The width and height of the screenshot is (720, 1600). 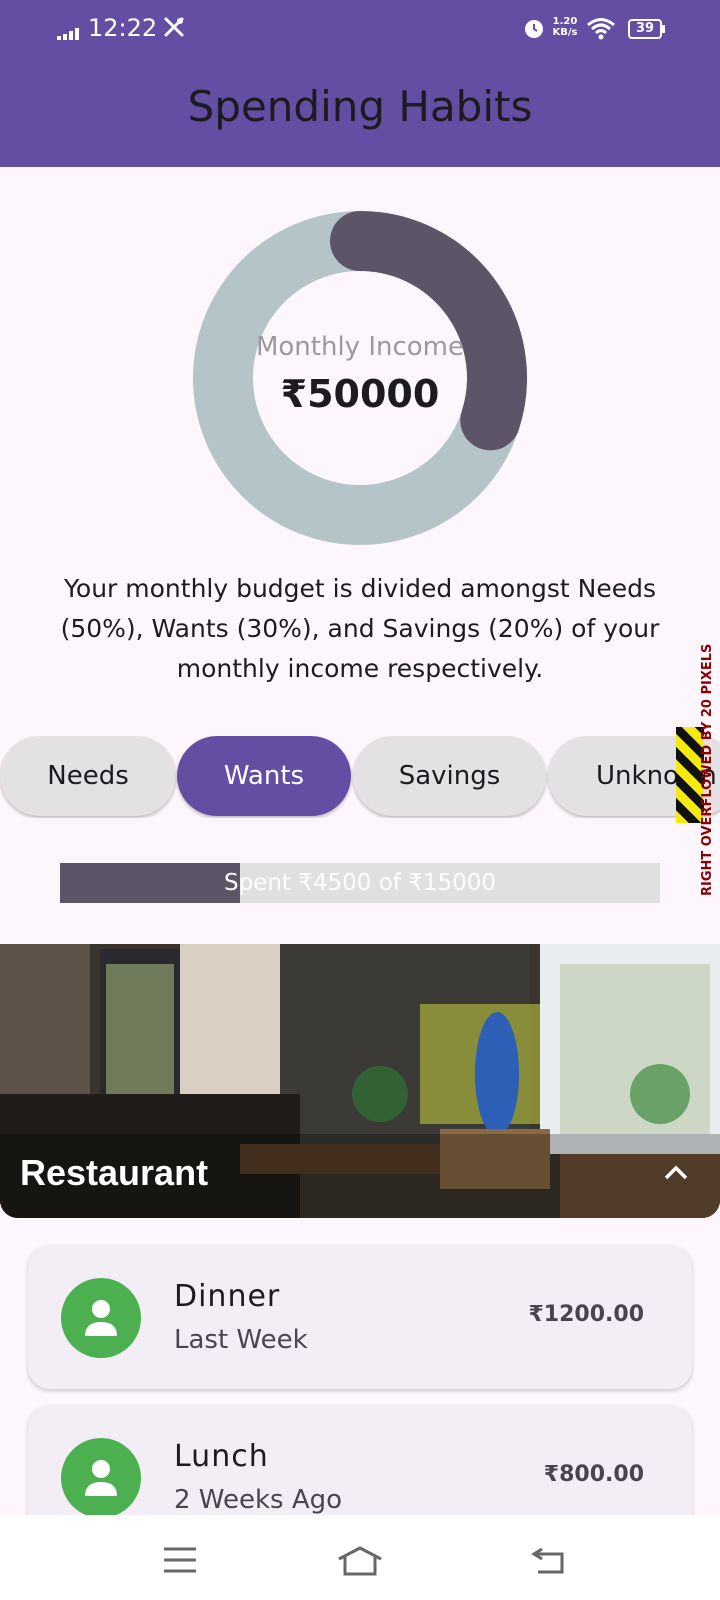 What do you see at coordinates (221, 1456) in the screenshot?
I see `transaction-name: Lunch` at bounding box center [221, 1456].